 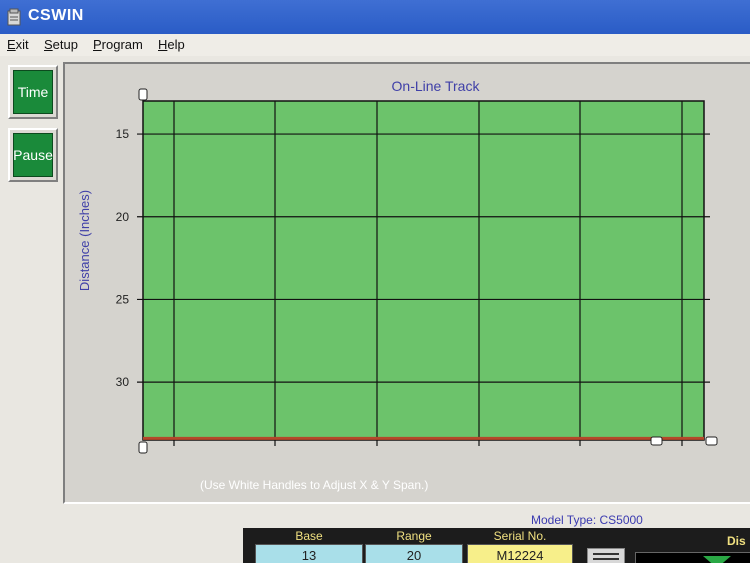 I want to click on range-label: Range, so click(x=414, y=536).